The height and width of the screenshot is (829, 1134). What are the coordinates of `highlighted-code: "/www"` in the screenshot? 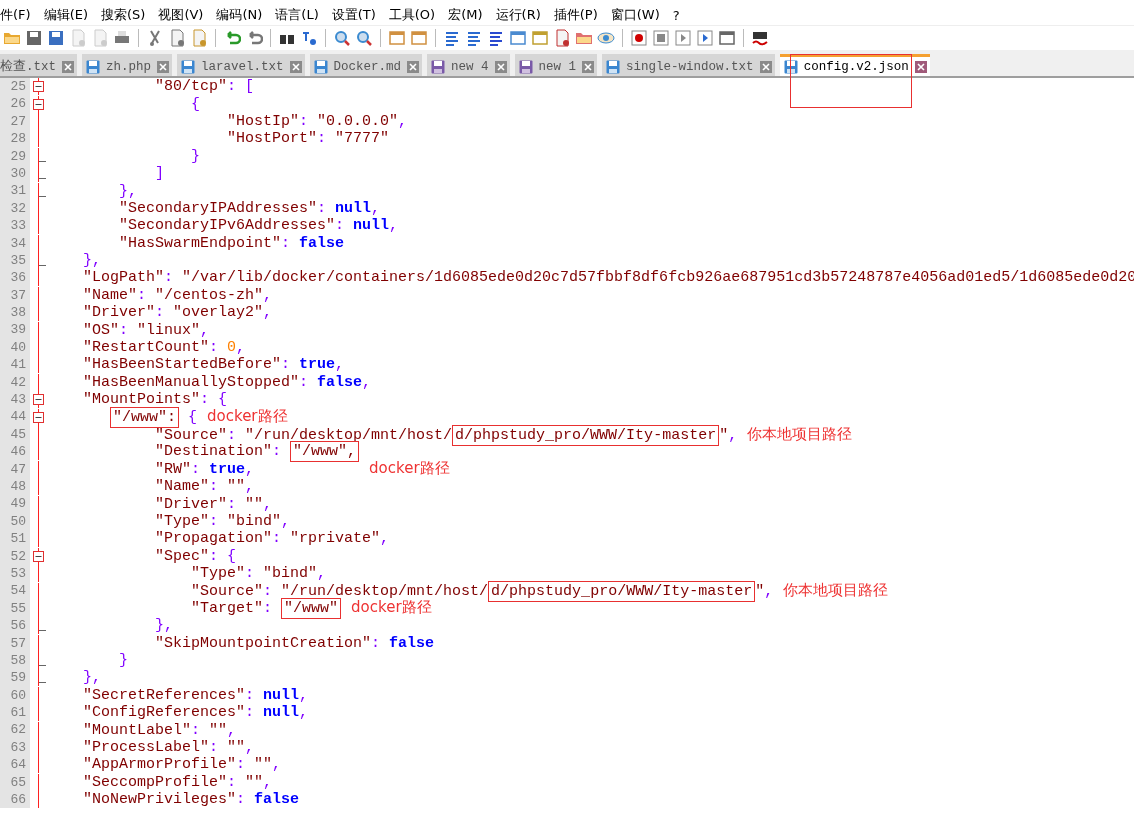 It's located at (311, 609).